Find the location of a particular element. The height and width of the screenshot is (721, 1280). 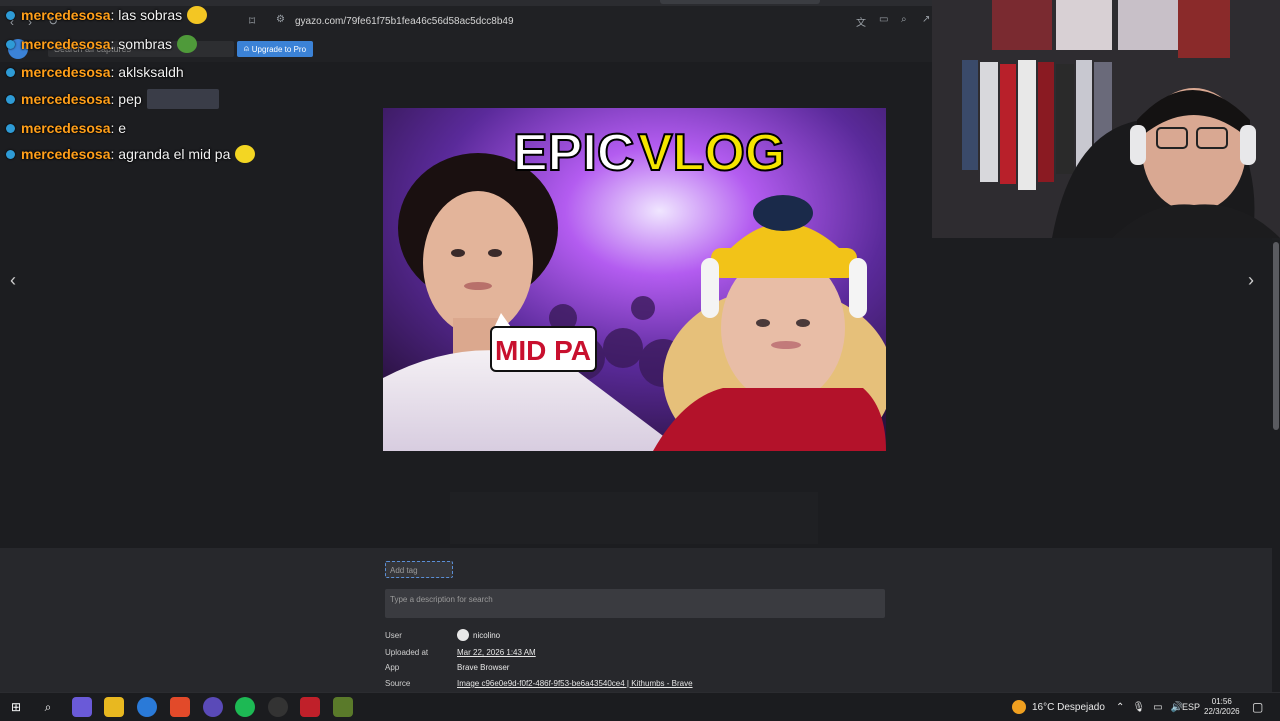

chat-message: mercedesosa: sombras is located at coordinates (101, 44).